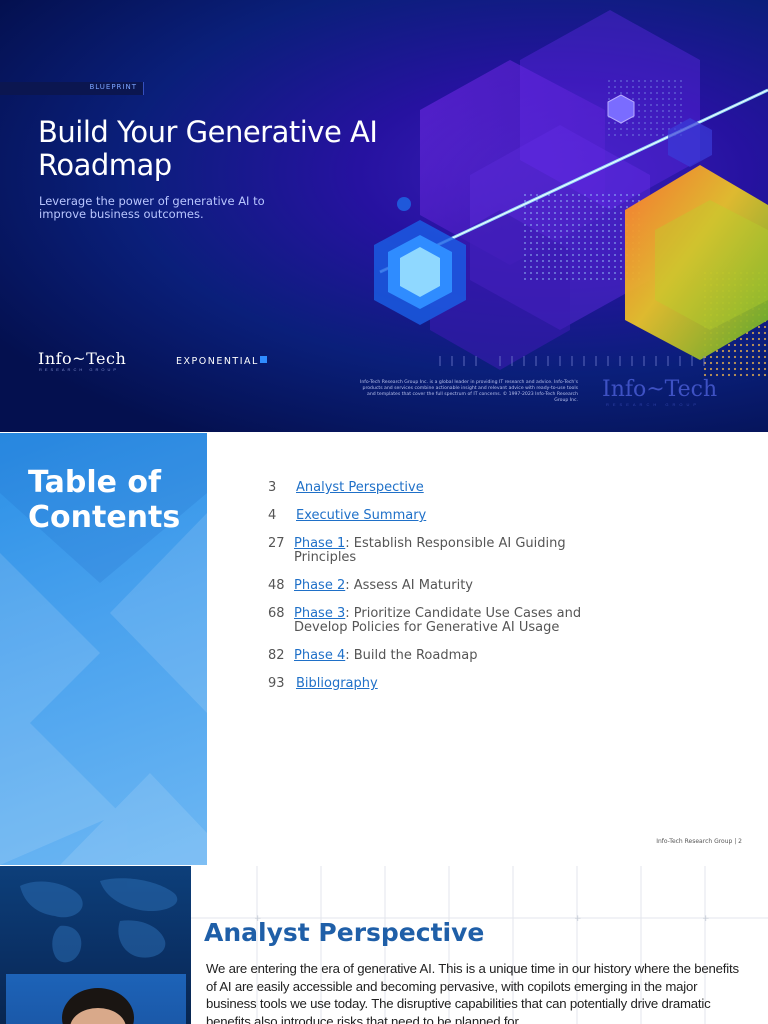 The image size is (768, 1024). Describe the element at coordinates (411, 655) in the screenshot. I see `toc-item-description: : Build the Roadmap` at that location.